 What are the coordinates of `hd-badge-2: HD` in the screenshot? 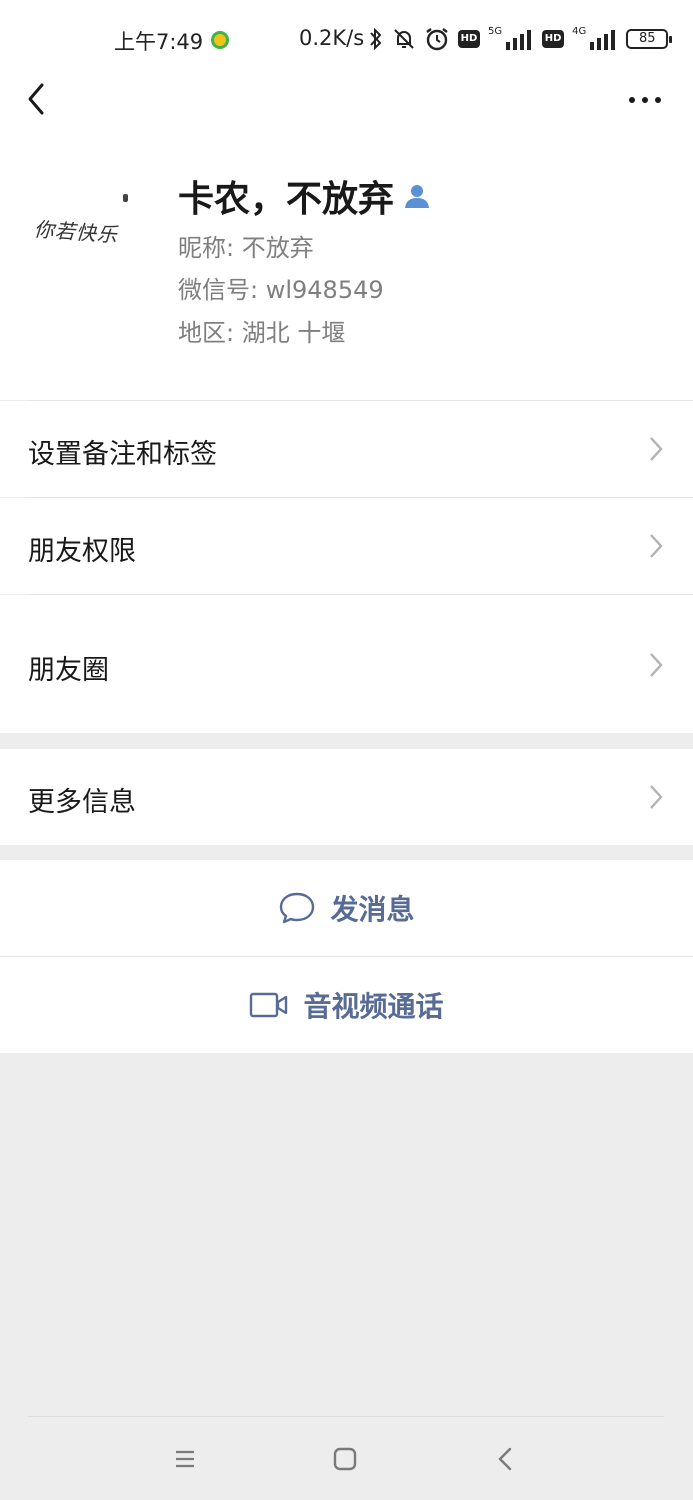 It's located at (553, 39).